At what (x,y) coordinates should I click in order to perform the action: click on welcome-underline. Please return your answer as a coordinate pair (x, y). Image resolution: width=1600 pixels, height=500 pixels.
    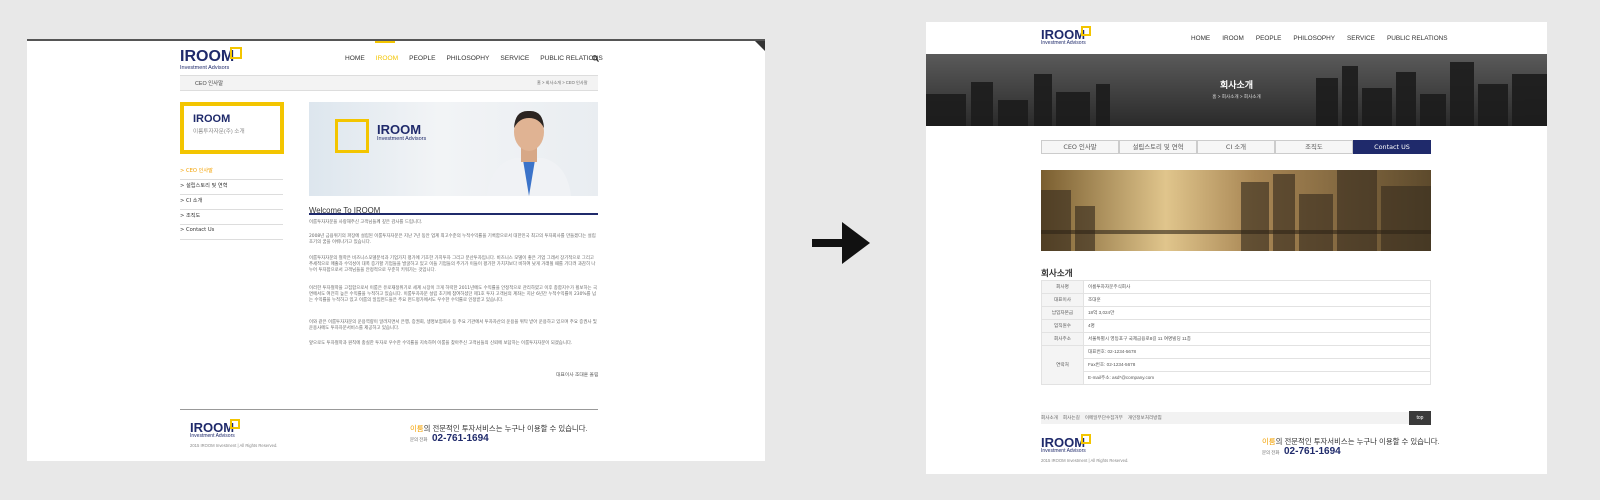
    Looking at the image, I should click on (453, 214).